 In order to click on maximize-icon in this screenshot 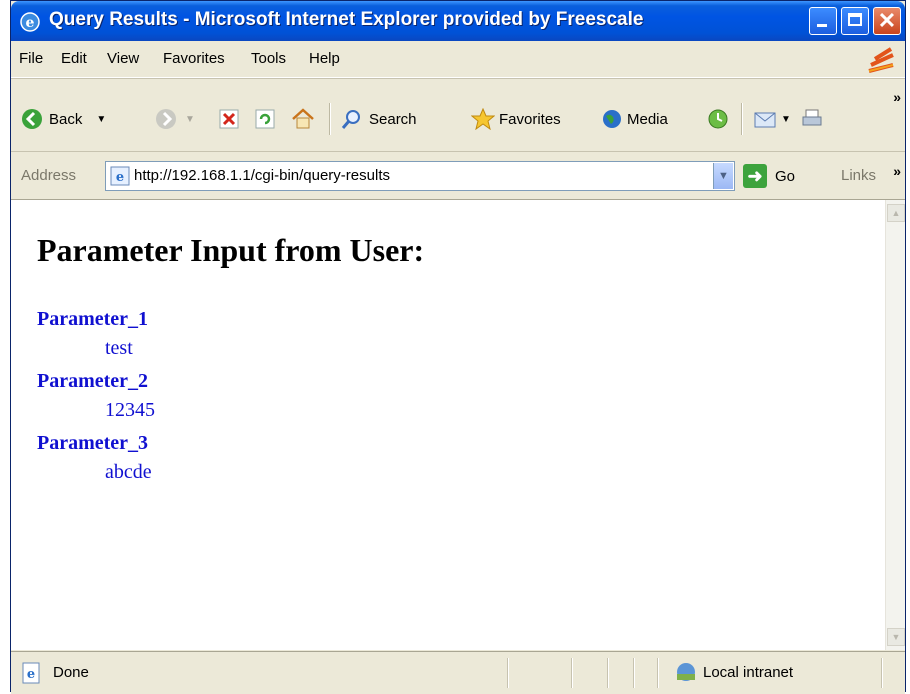, I will do `click(855, 19)`.